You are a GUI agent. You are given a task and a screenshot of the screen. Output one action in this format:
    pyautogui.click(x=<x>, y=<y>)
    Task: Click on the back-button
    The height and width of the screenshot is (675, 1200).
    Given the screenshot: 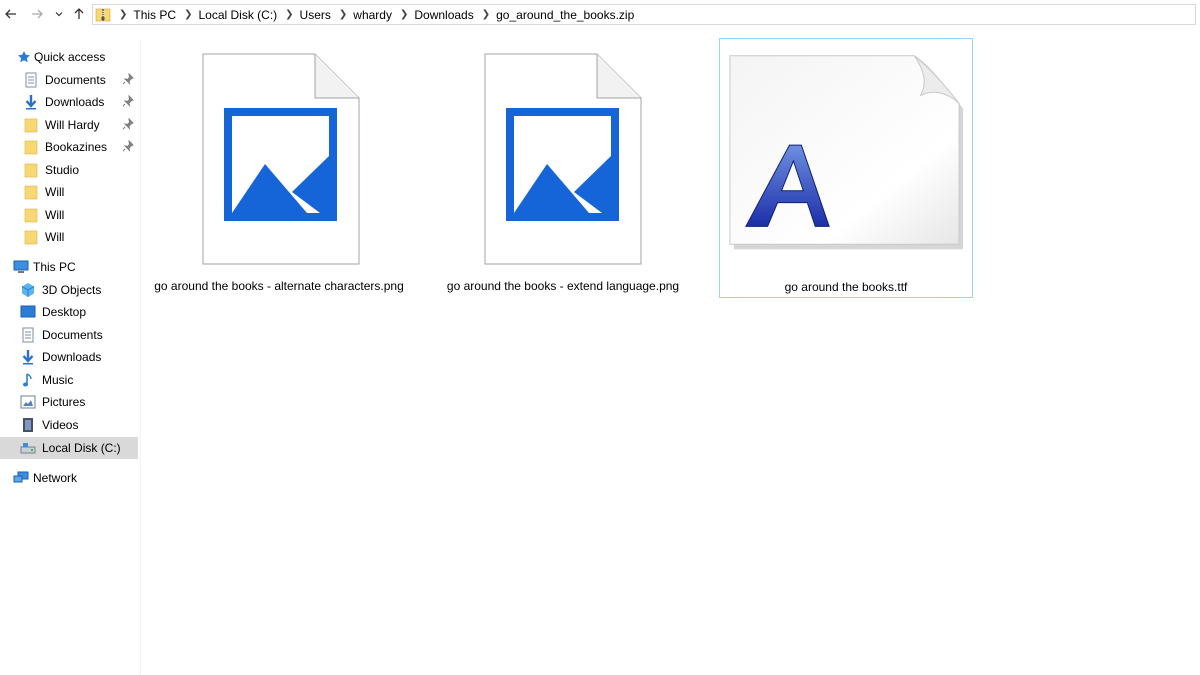 What is the action you would take?
    pyautogui.click(x=11, y=14)
    